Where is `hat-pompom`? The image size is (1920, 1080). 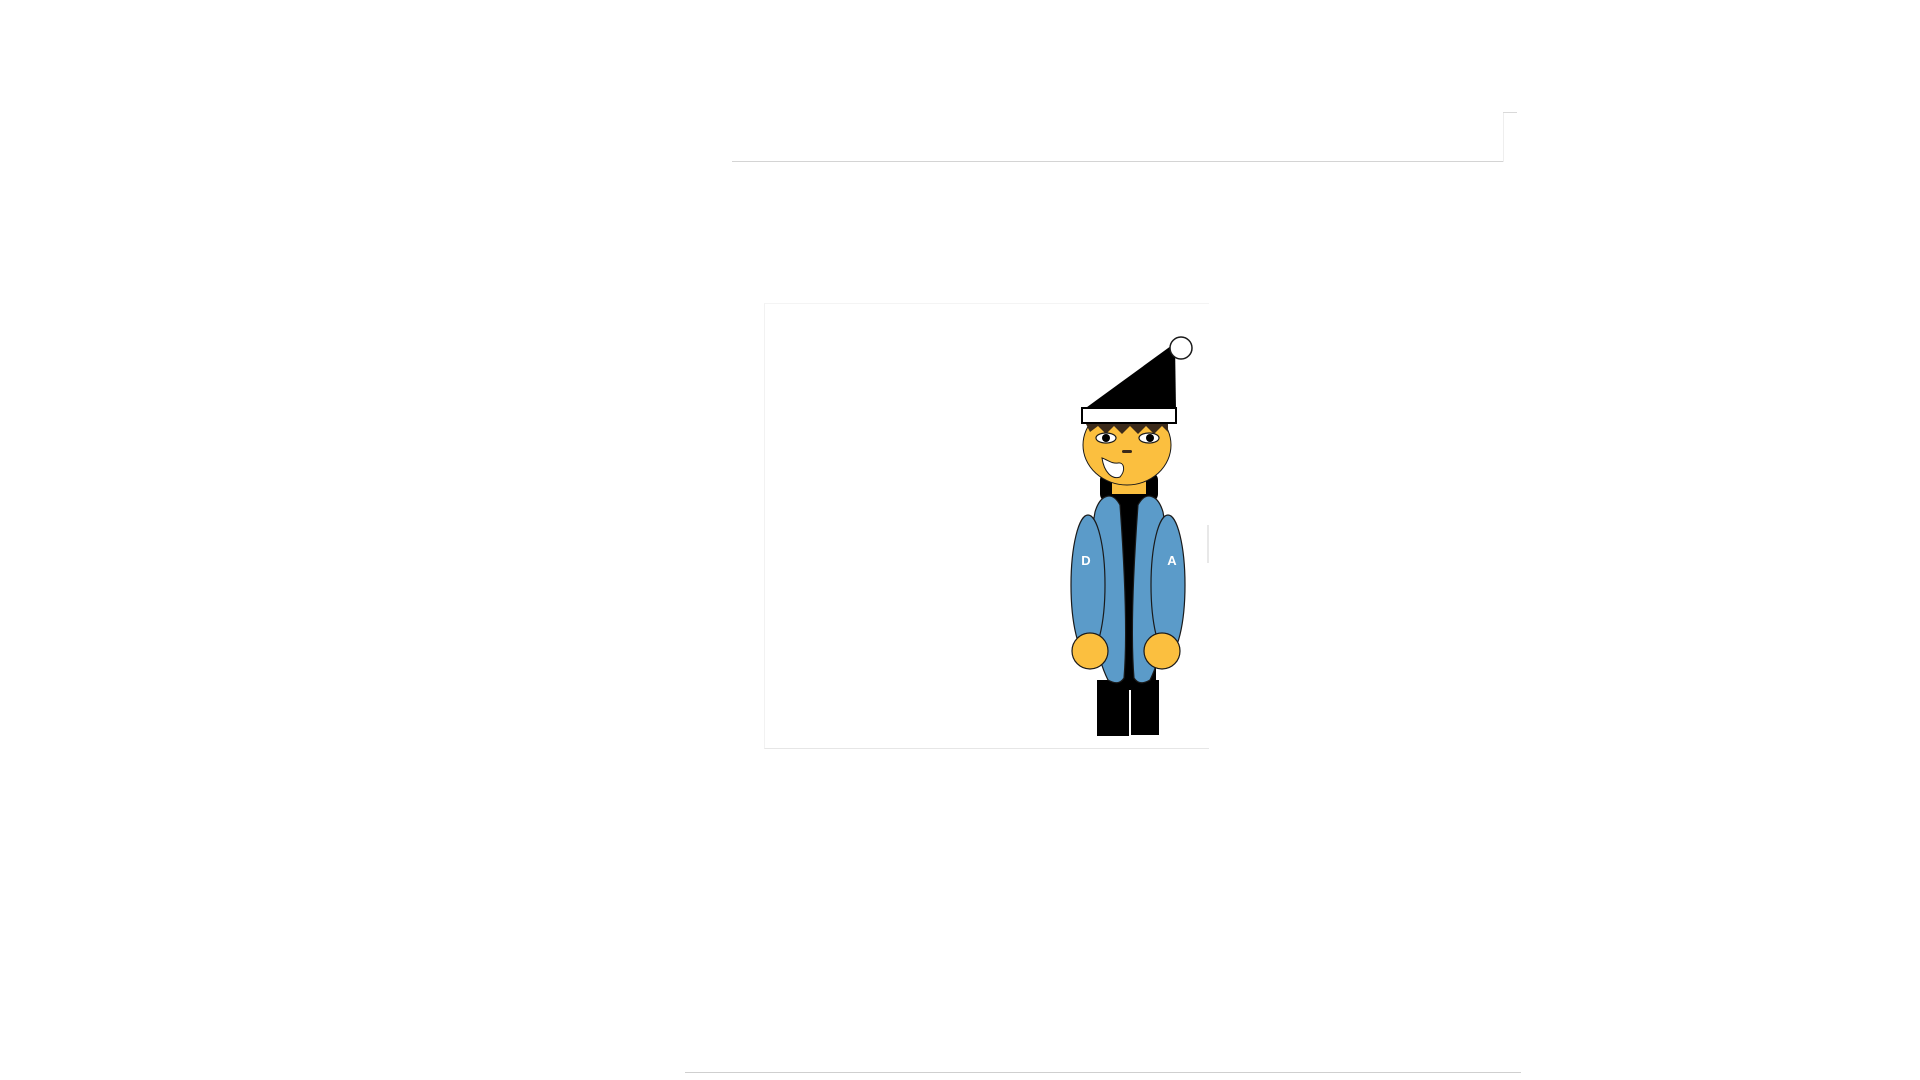 hat-pompom is located at coordinates (1181, 348).